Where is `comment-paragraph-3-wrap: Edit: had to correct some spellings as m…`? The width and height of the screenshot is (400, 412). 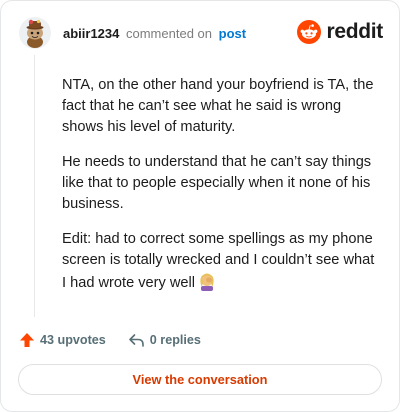
comment-paragraph-3-wrap: Edit: had to correct some spellings as m… is located at coordinates (221, 263).